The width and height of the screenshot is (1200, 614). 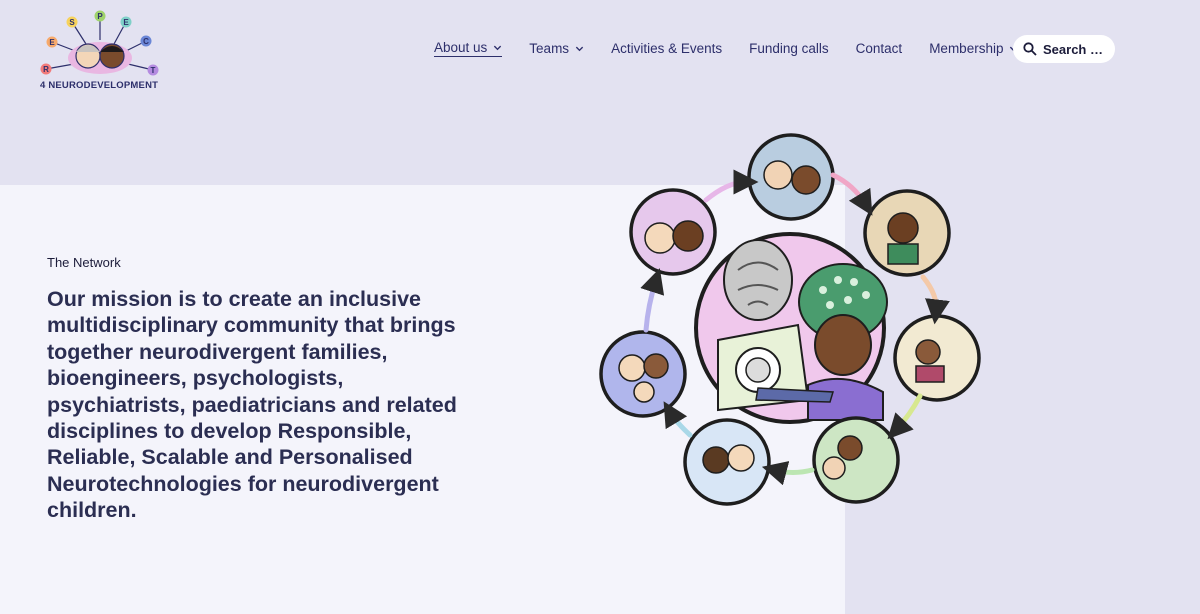 I want to click on nav-item-contact: Contact, so click(x=879, y=48).